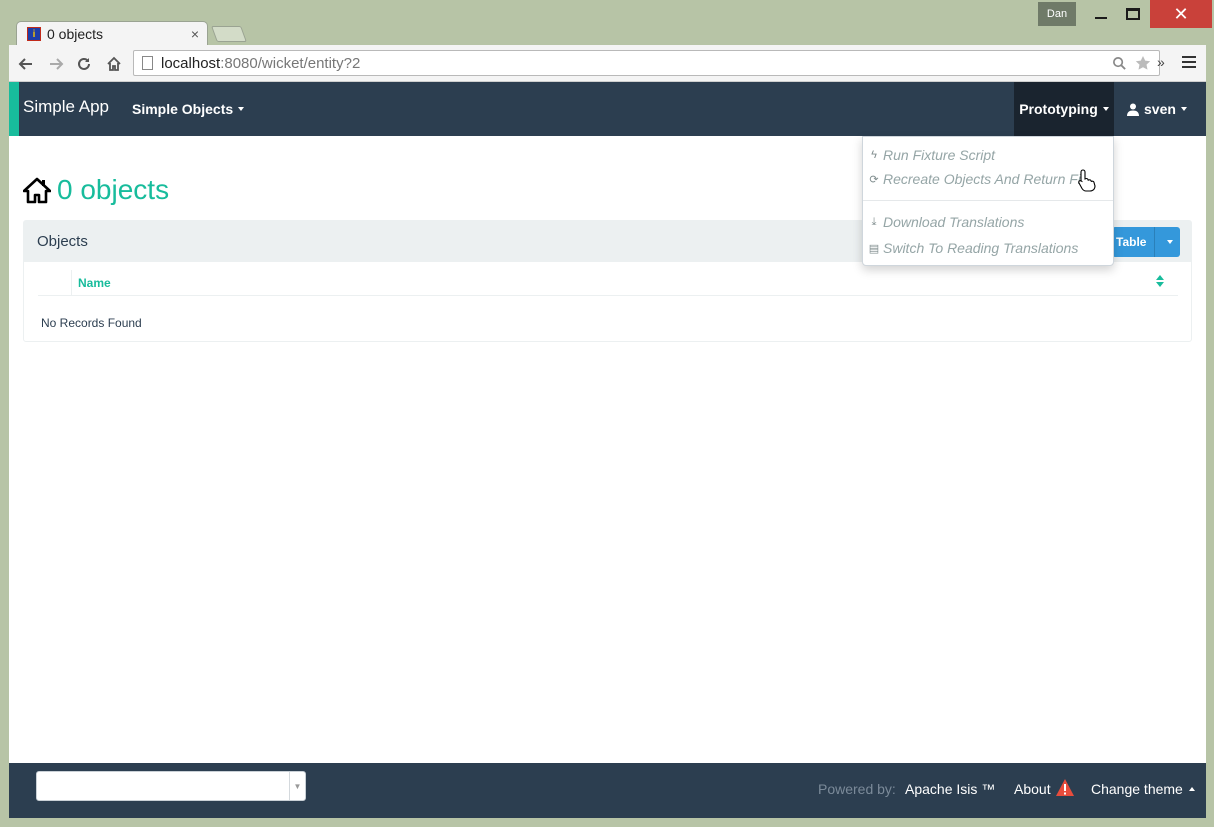 This screenshot has width=1214, height=827. I want to click on menu-item-recreate-objects: ⟳ Recreate Objects And Return Fi, so click(974, 179).